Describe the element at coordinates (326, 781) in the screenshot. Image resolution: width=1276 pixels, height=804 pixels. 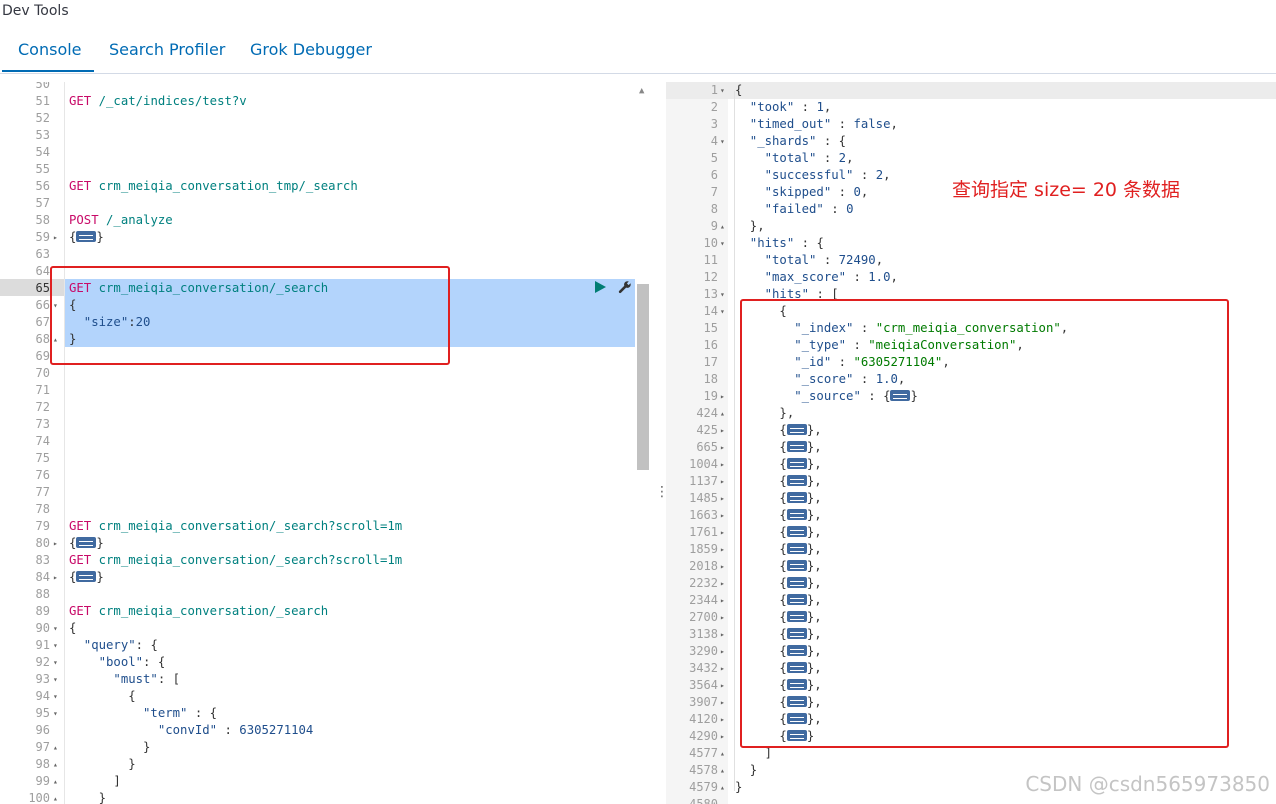
I see `editor-line: 99 ▴ ]` at that location.